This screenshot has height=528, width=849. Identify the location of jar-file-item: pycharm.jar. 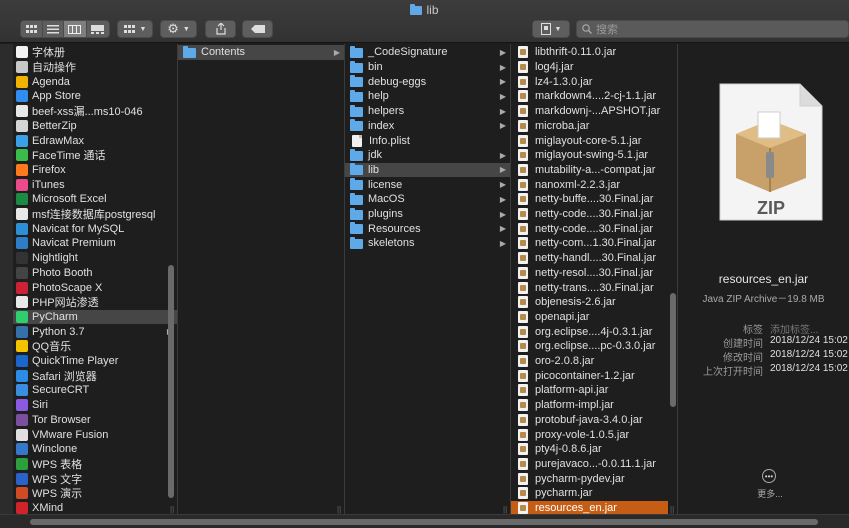
(589, 493).